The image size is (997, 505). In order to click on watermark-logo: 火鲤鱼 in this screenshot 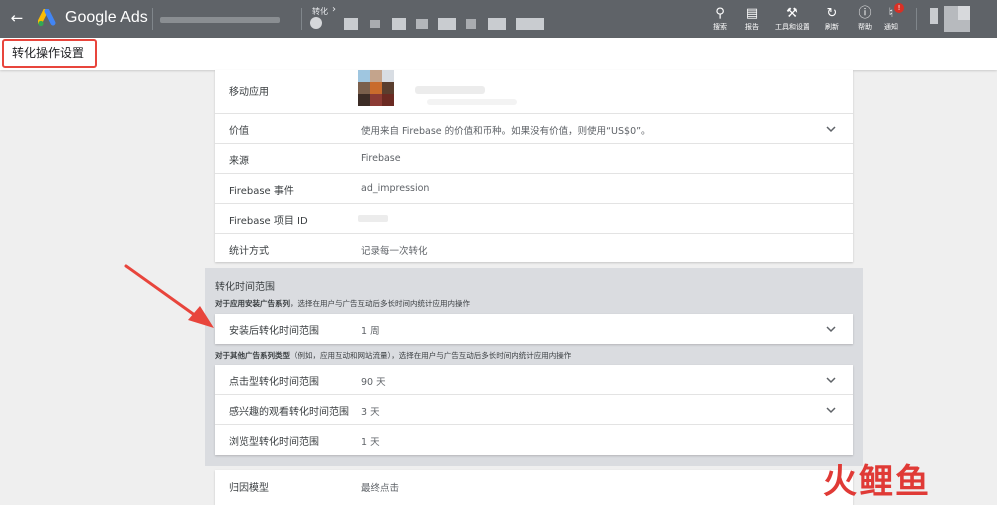, I will do `click(877, 482)`.